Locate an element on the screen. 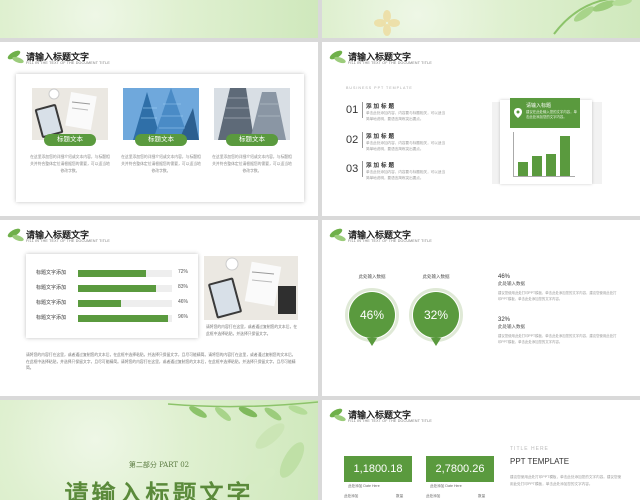 This screenshot has height=500, width=640. item-number-2: 02 is located at coordinates (352, 140).